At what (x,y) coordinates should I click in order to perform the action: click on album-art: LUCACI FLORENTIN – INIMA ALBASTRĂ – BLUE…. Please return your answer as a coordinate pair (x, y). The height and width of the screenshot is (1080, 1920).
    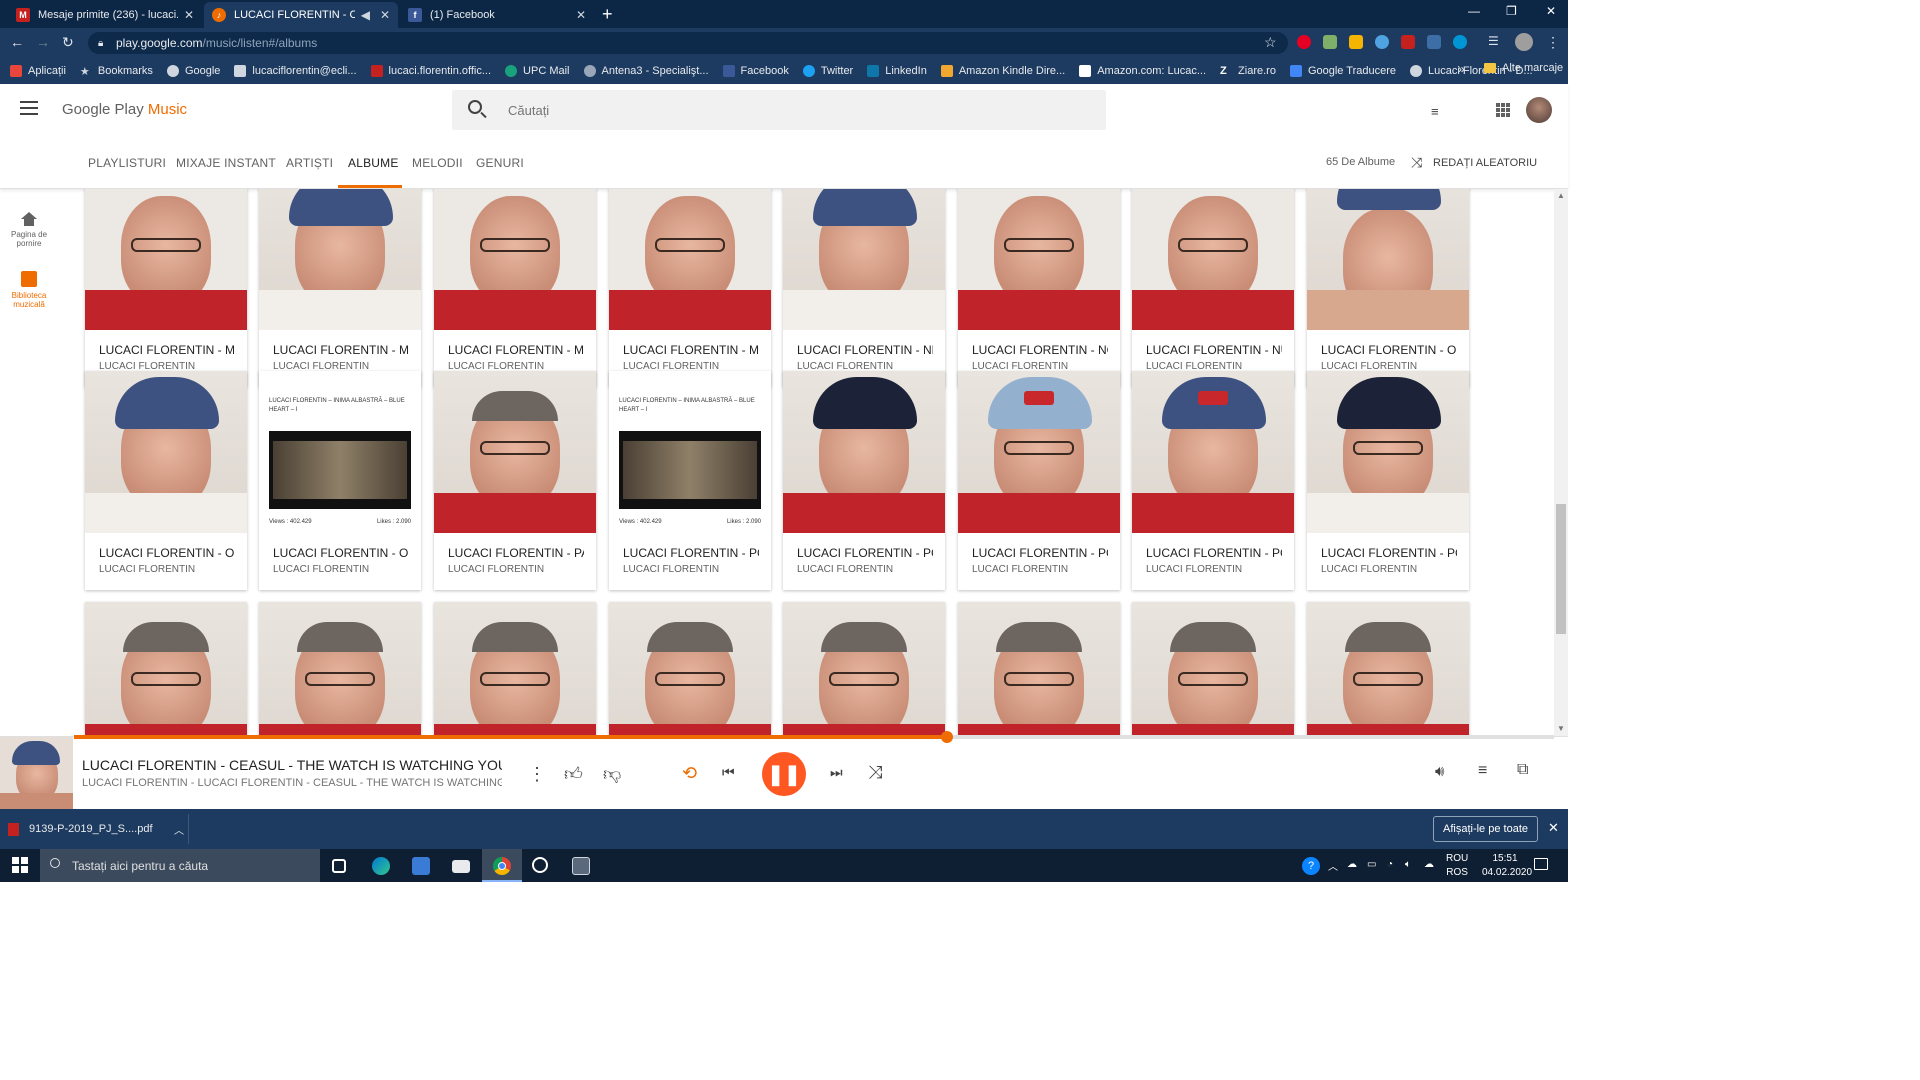
    Looking at the image, I should click on (340, 452).